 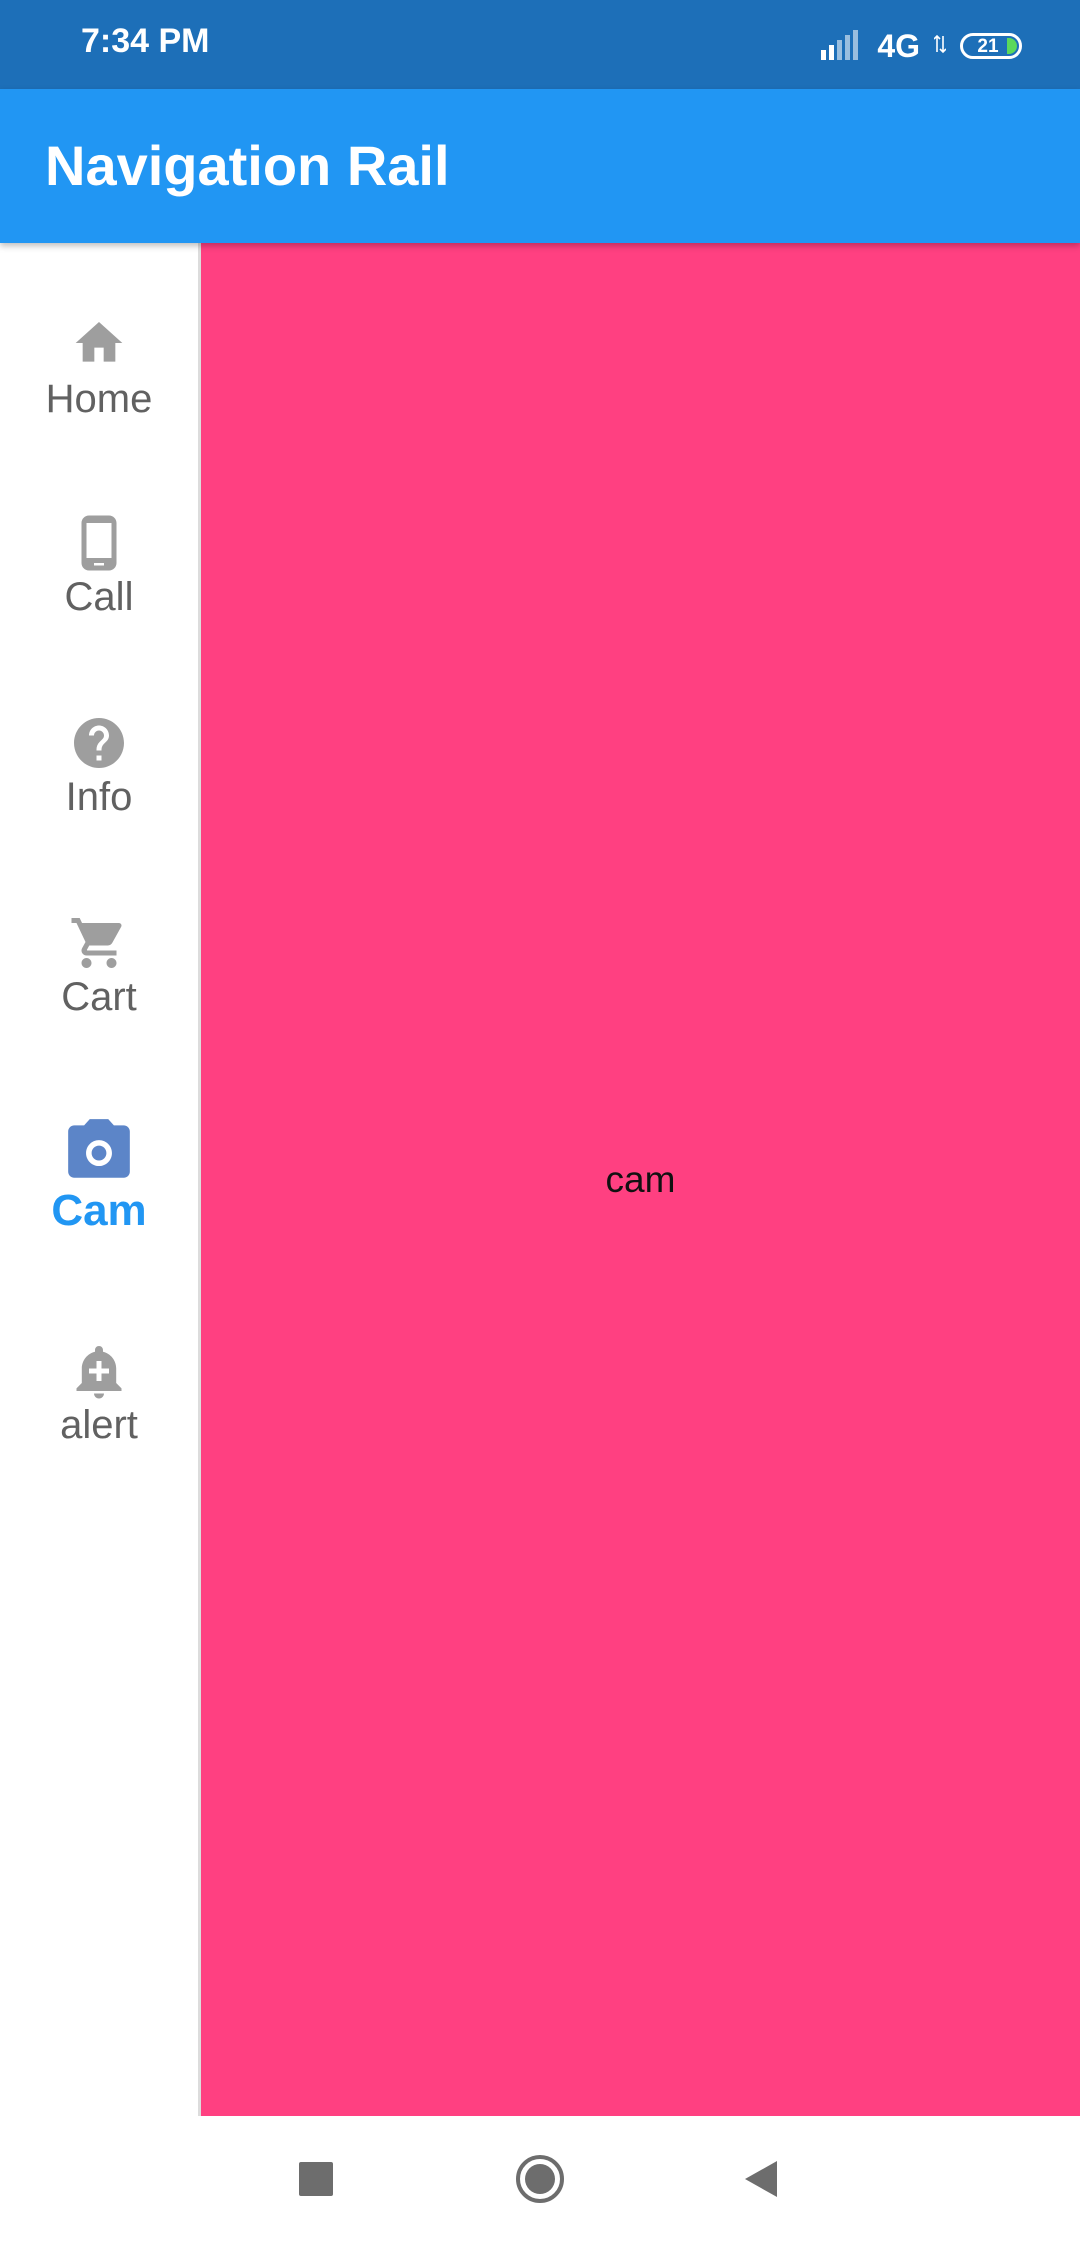 I want to click on rail-item-cart: Cart, so click(x=99, y=998).